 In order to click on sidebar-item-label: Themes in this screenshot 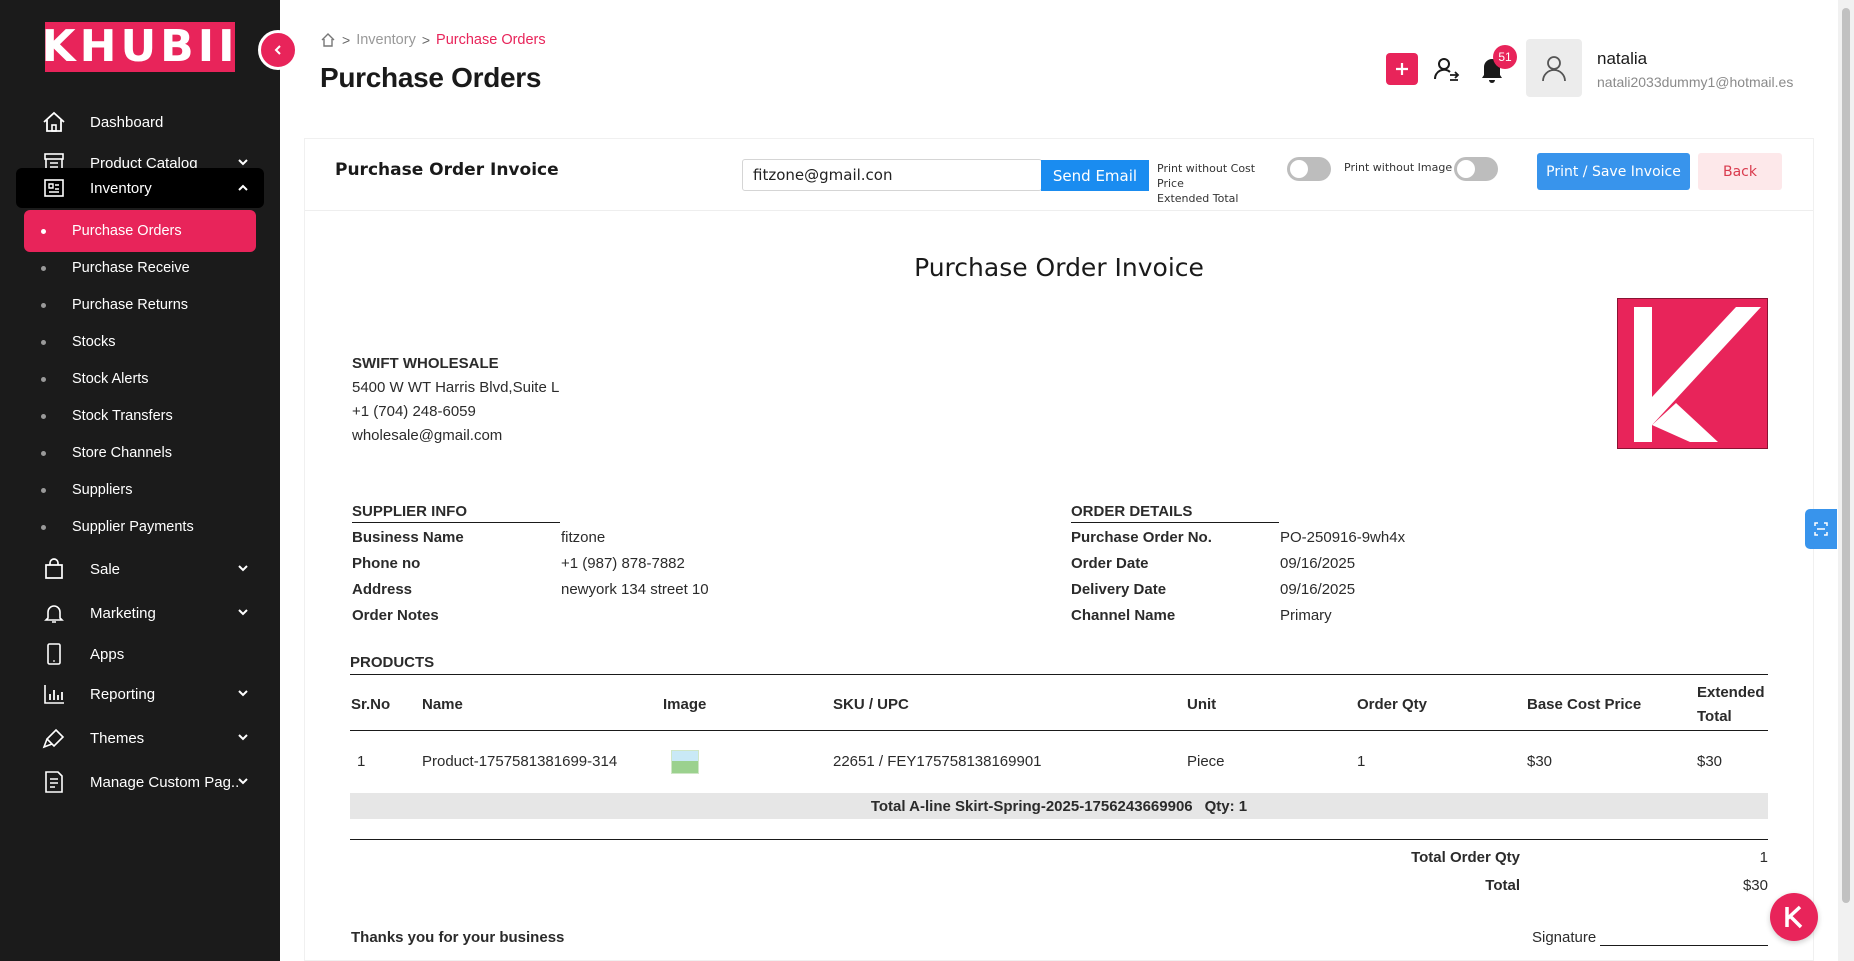, I will do `click(117, 738)`.